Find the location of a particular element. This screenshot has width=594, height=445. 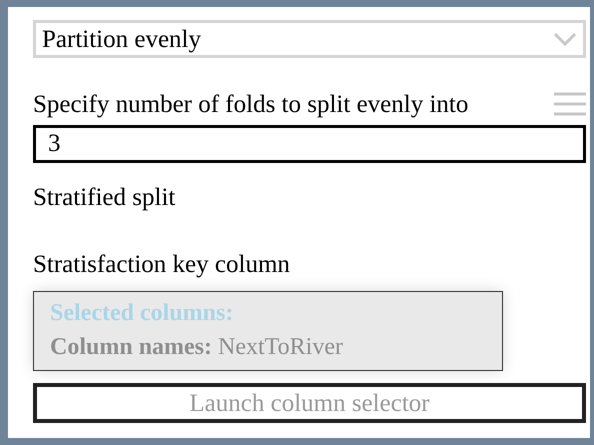

selected-columns-title: Selected columns: is located at coordinates (142, 313).